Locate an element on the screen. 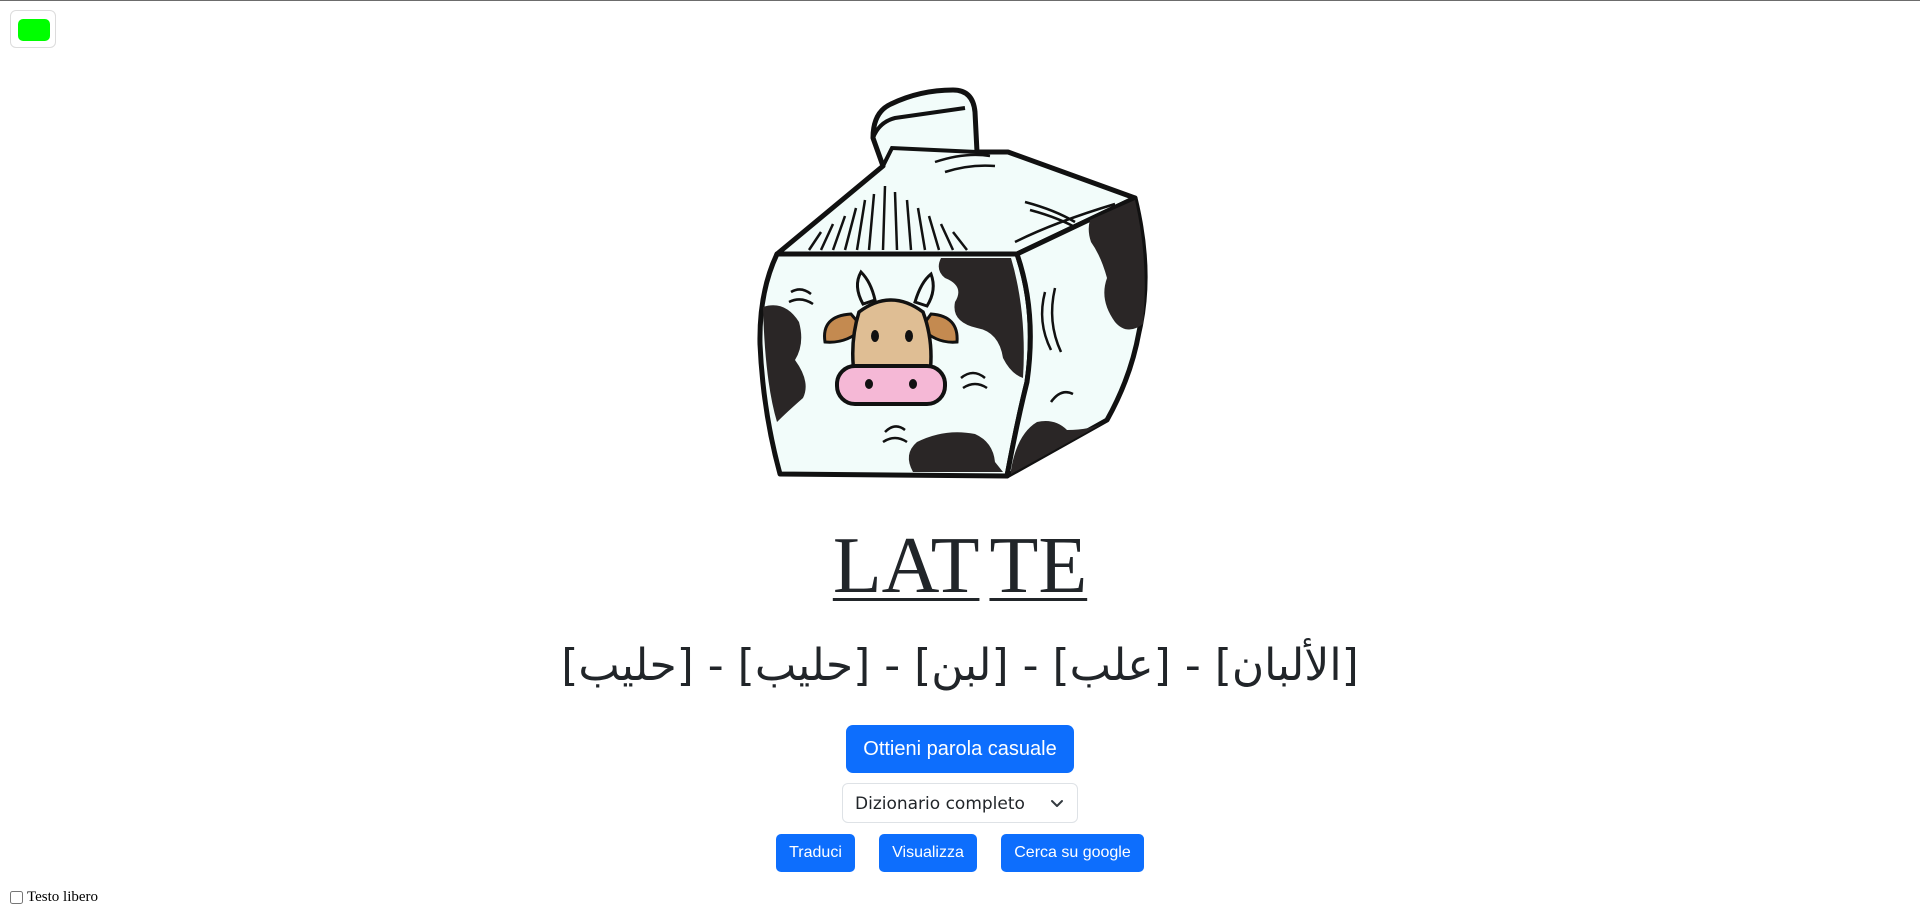  free-text-label: Testo libero is located at coordinates (63, 897).